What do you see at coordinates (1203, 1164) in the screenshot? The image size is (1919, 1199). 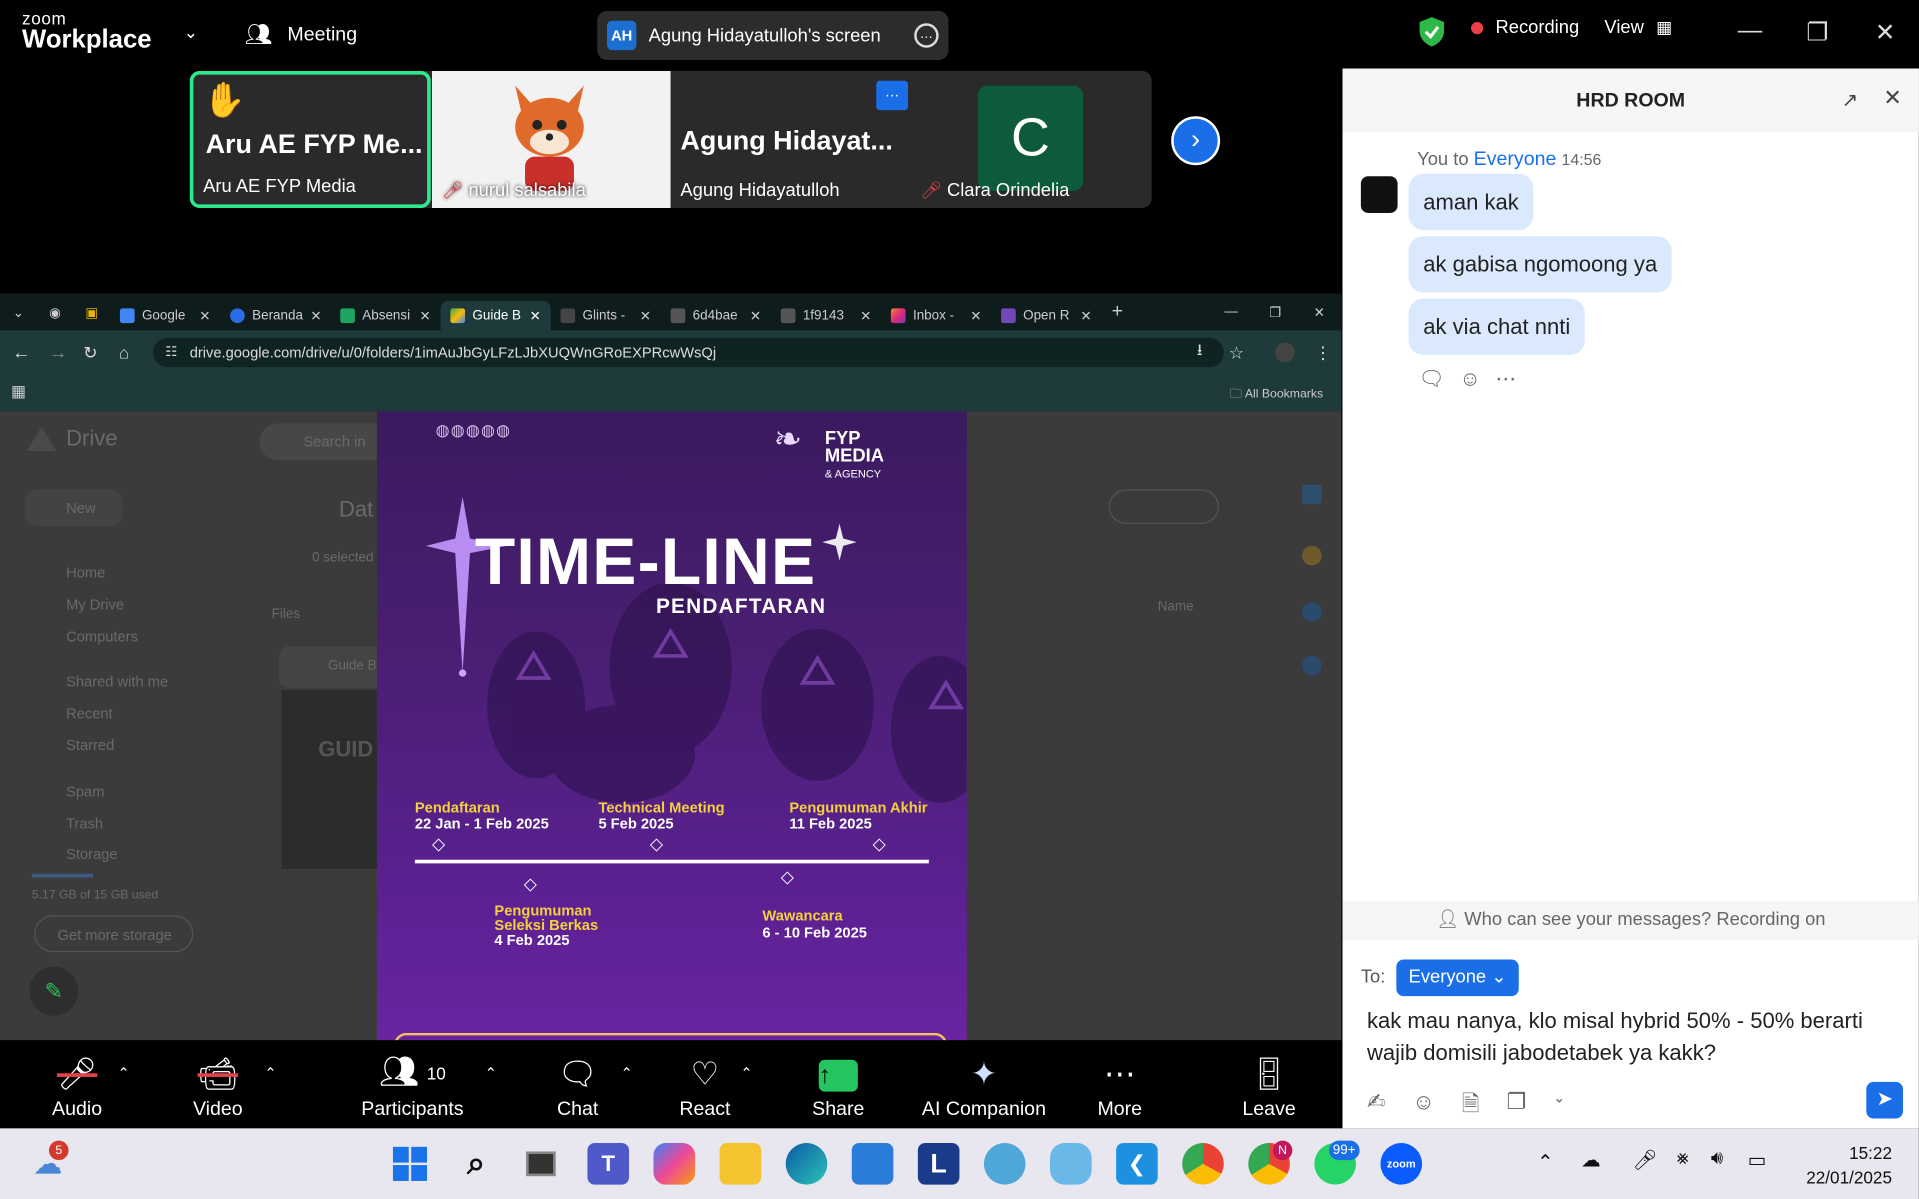 I see `chrome-icon` at bounding box center [1203, 1164].